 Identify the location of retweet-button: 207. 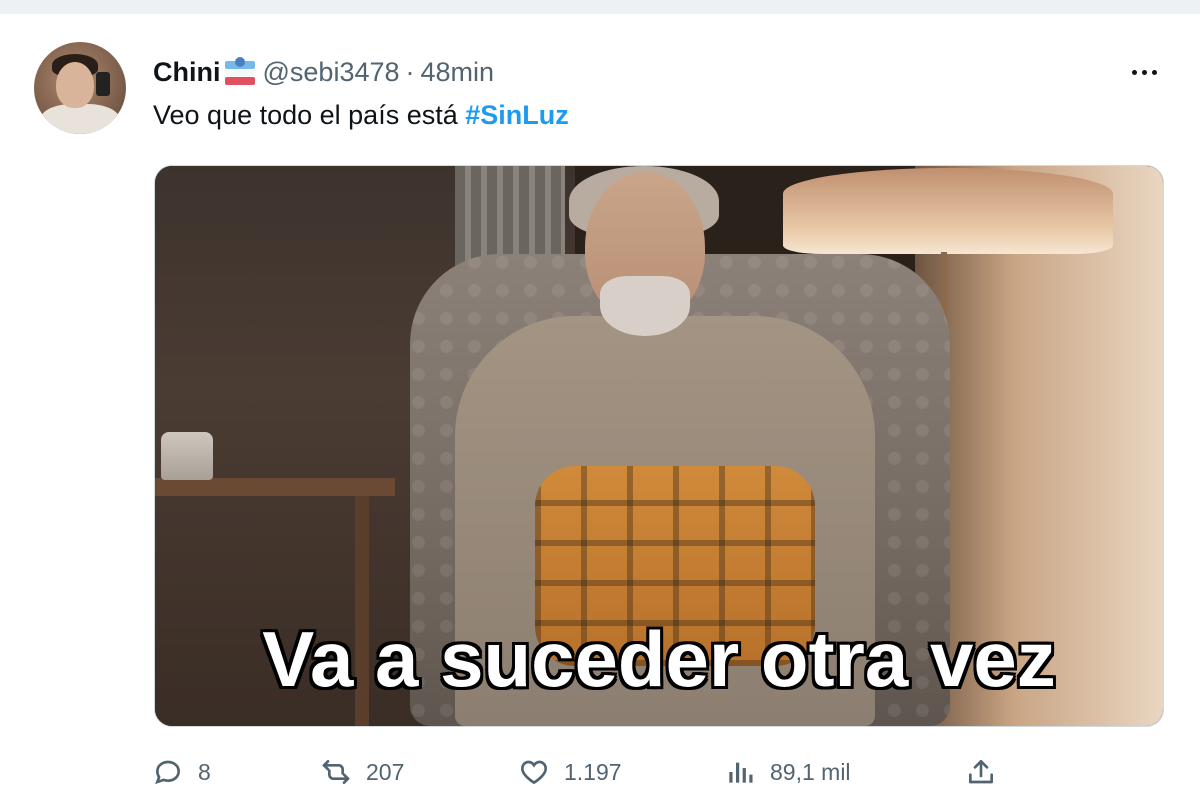
(362, 772).